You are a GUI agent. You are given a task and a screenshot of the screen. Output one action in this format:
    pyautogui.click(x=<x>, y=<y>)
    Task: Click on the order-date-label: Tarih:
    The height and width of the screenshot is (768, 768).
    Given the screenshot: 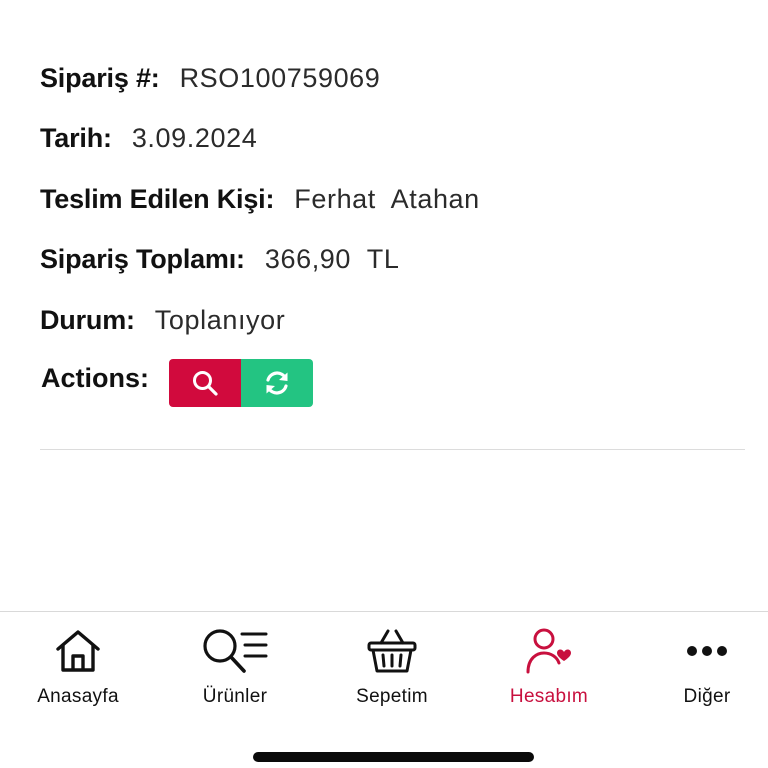 What is the action you would take?
    pyautogui.click(x=76, y=138)
    